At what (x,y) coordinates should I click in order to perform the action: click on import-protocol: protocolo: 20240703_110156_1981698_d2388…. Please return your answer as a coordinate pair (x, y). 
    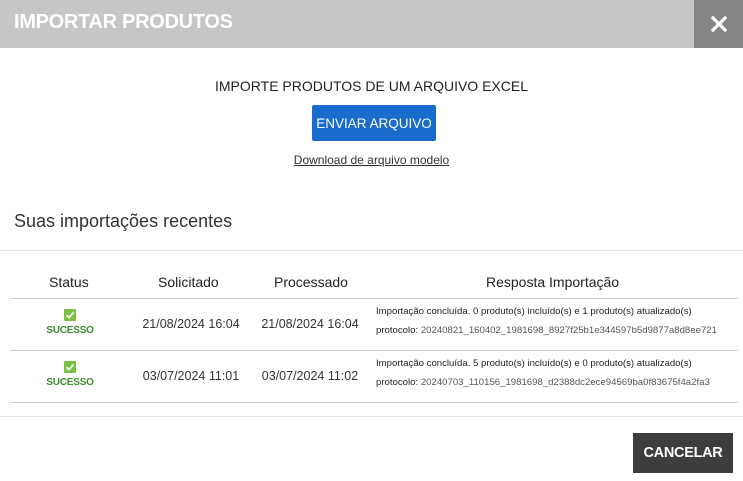
    Looking at the image, I should click on (543, 382).